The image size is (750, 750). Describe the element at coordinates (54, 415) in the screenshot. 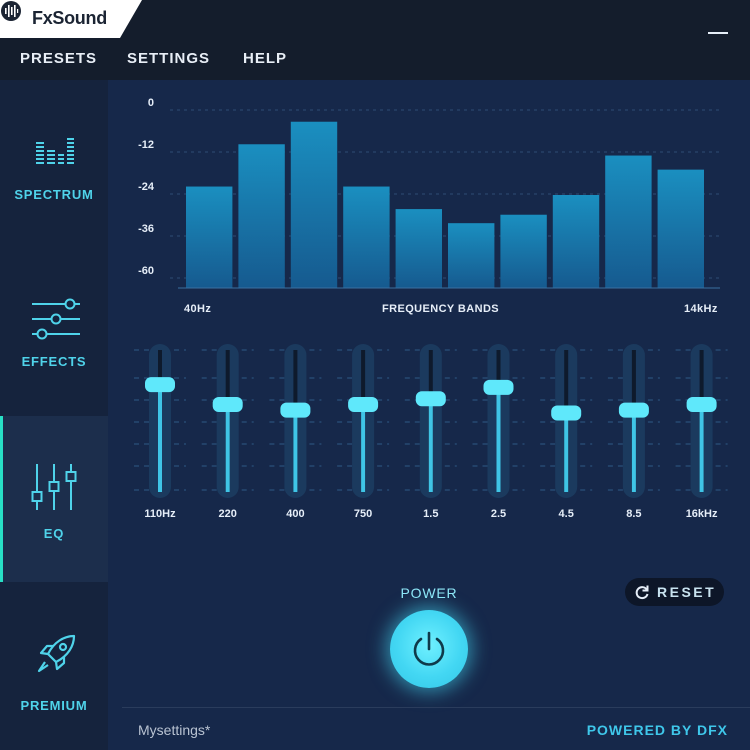

I see `sidebar: SPECTRUM EFFECTS EQ PREMIUM` at that location.